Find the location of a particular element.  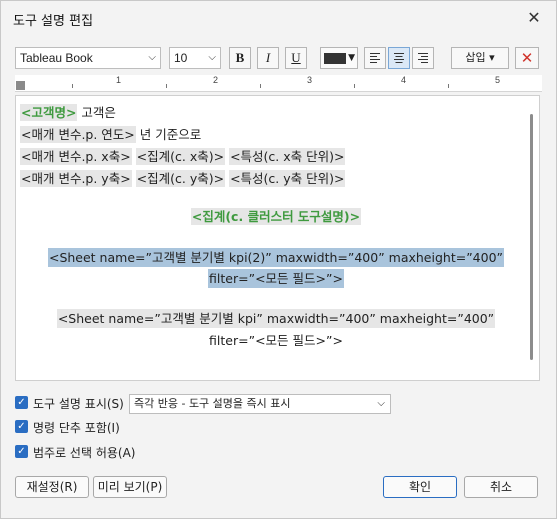

field-token: <매개 변수.p. 연도> is located at coordinates (78, 134).